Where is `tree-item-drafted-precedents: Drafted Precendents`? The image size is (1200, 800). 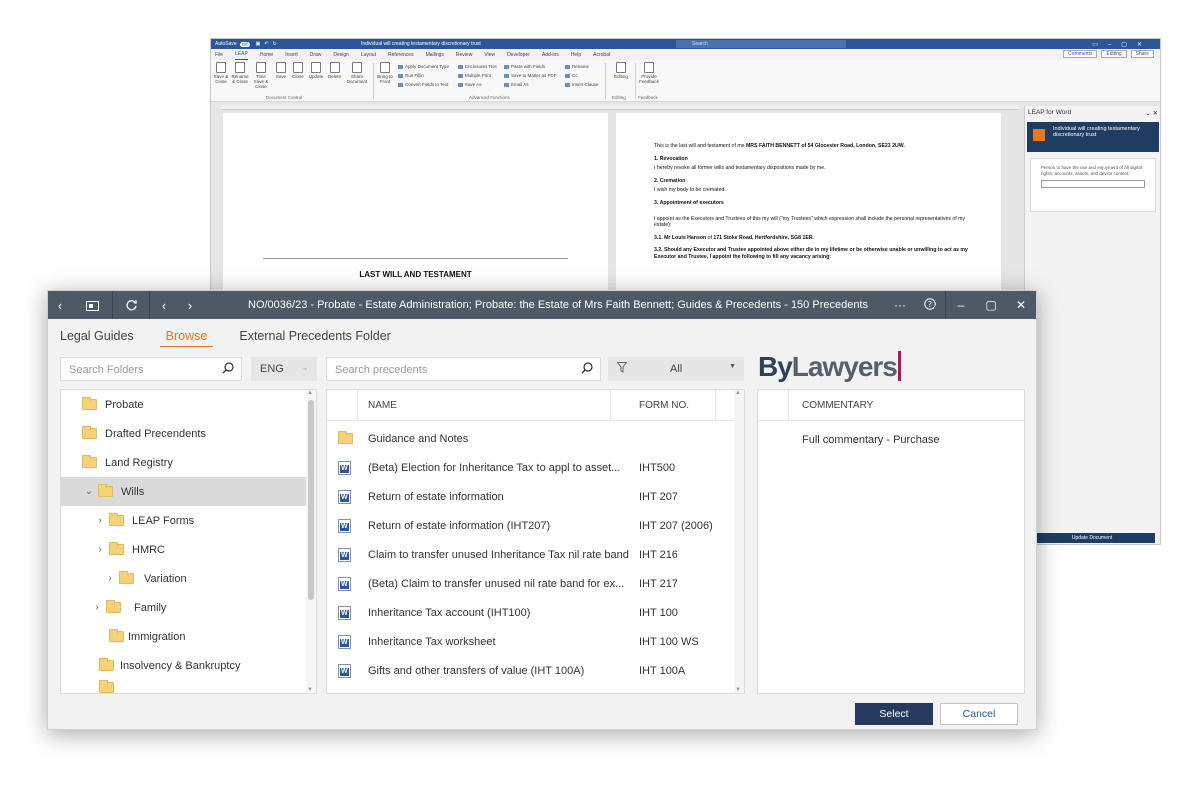
tree-item-drafted-precedents: Drafted Precendents is located at coordinates (184, 433).